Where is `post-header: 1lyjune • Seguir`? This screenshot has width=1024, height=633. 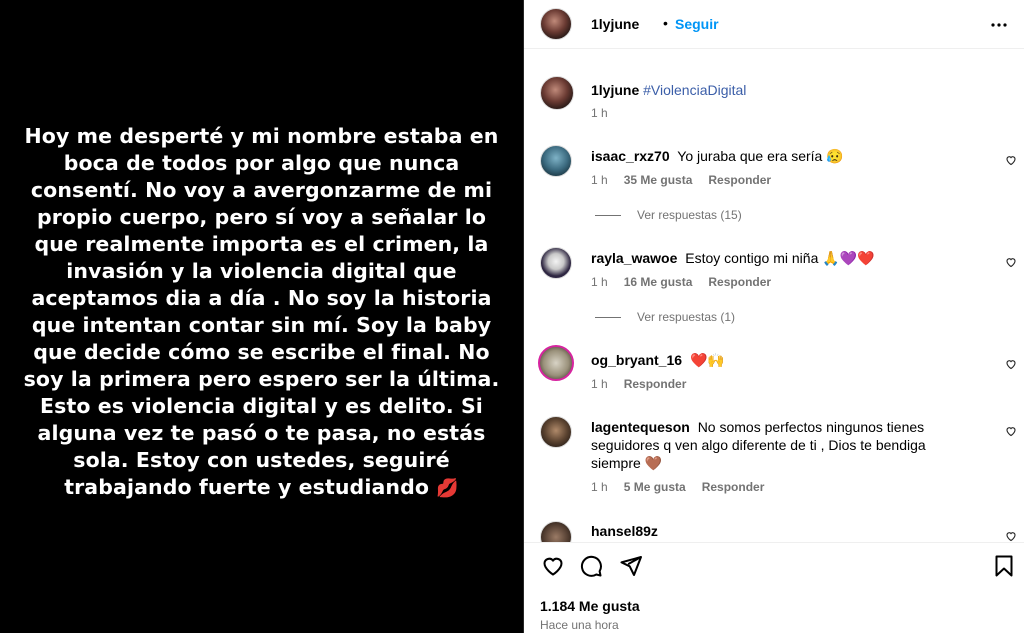
post-header: 1lyjune • Seguir is located at coordinates (774, 24).